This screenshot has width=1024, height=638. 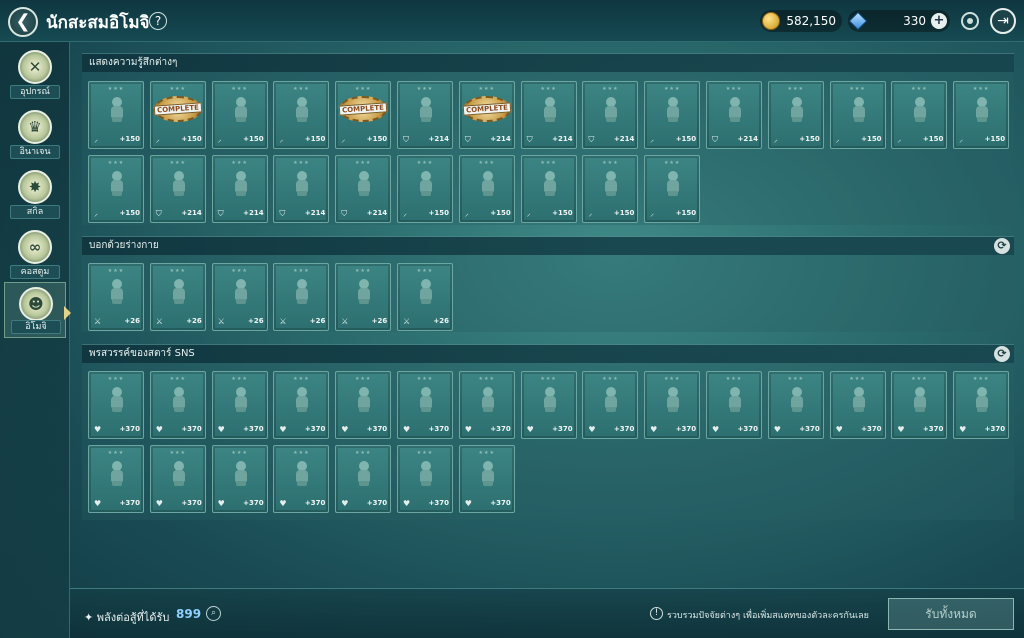 I want to click on power-label-text: พลังต่อสู้ที่ได้รับ, so click(x=133, y=617).